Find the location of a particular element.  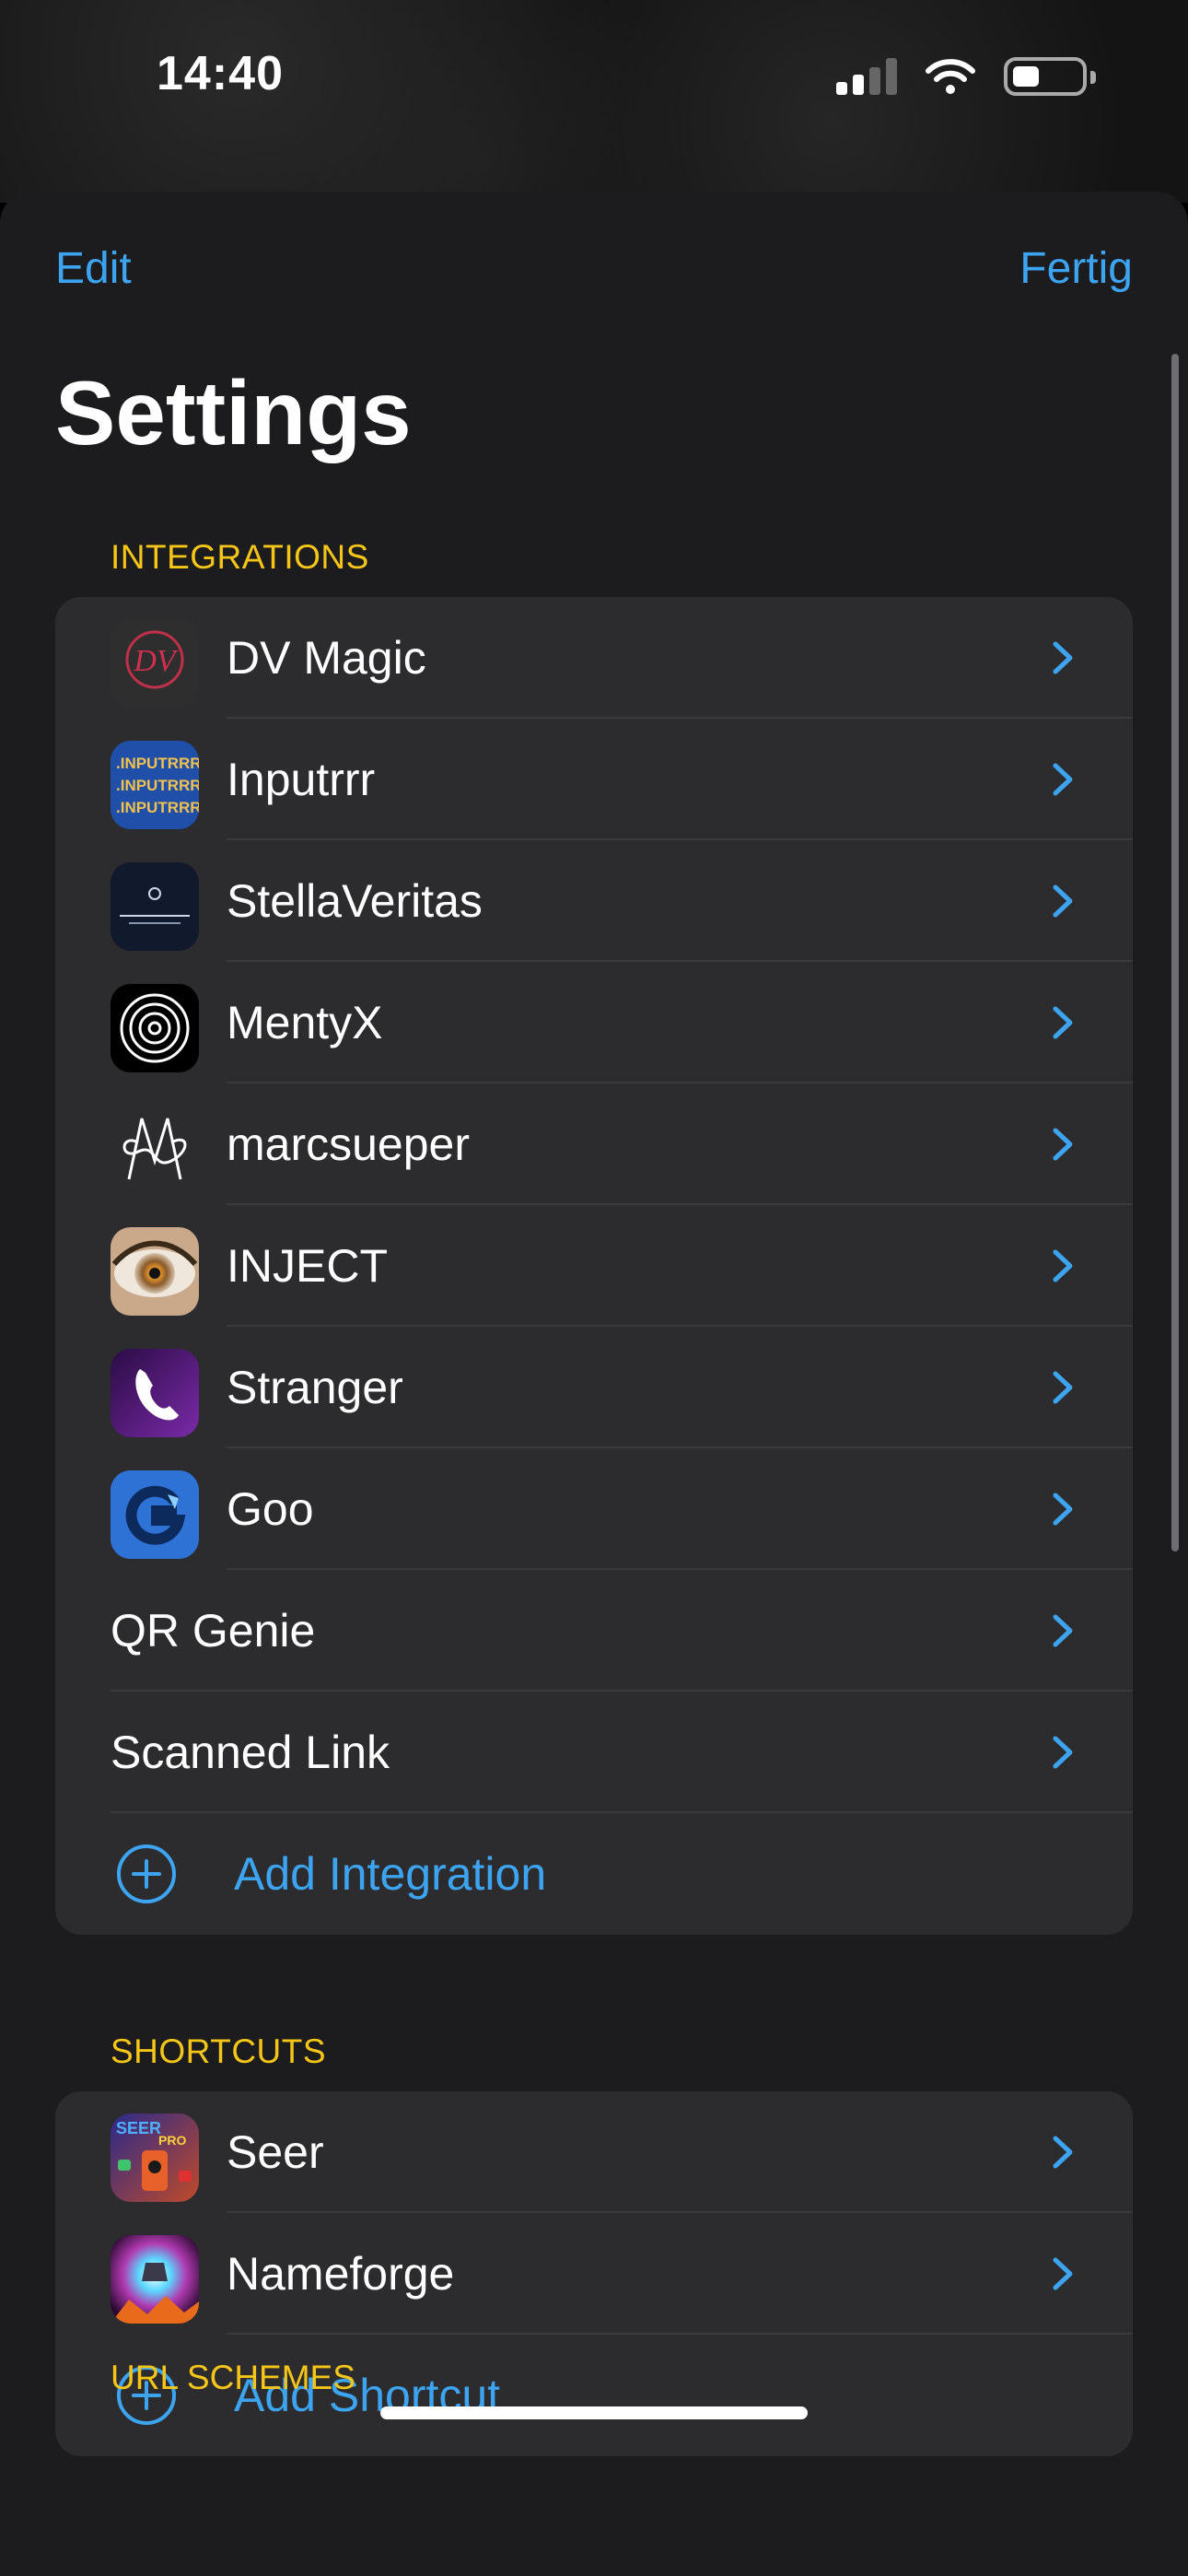

integration-row-inject: INJECT is located at coordinates (594, 1266).